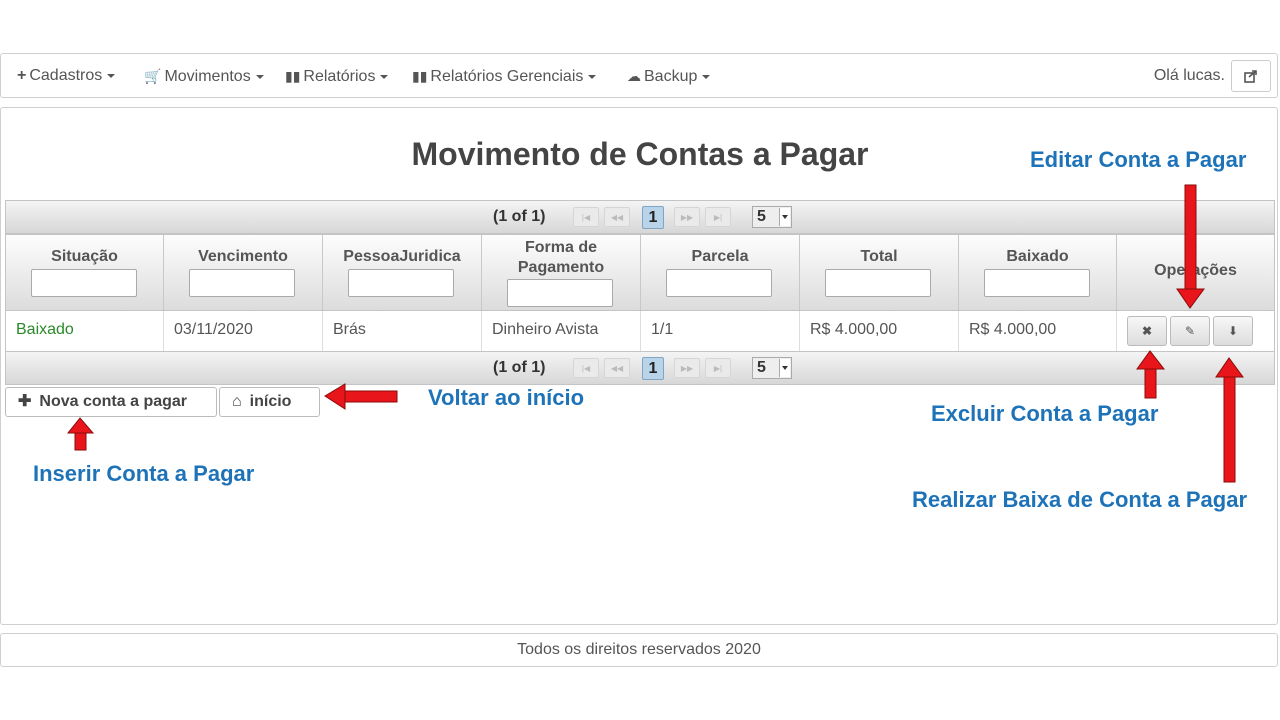 The image size is (1280, 720). What do you see at coordinates (639, 650) in the screenshot?
I see `footer: Todos os direitos reservados 2020` at bounding box center [639, 650].